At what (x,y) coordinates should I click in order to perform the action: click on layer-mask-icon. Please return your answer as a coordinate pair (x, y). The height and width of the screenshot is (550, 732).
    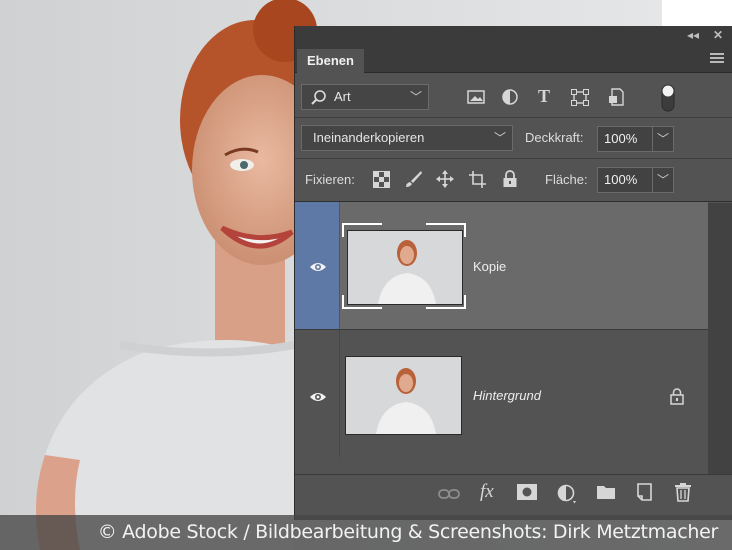
    Looking at the image, I should click on (527, 492).